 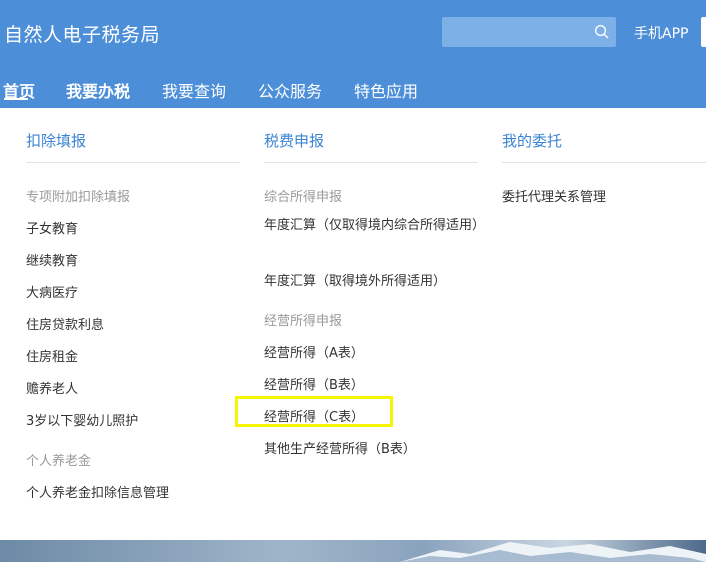 I want to click on section-heading-special-deduction: 专项附加扣除填报, so click(x=78, y=197).